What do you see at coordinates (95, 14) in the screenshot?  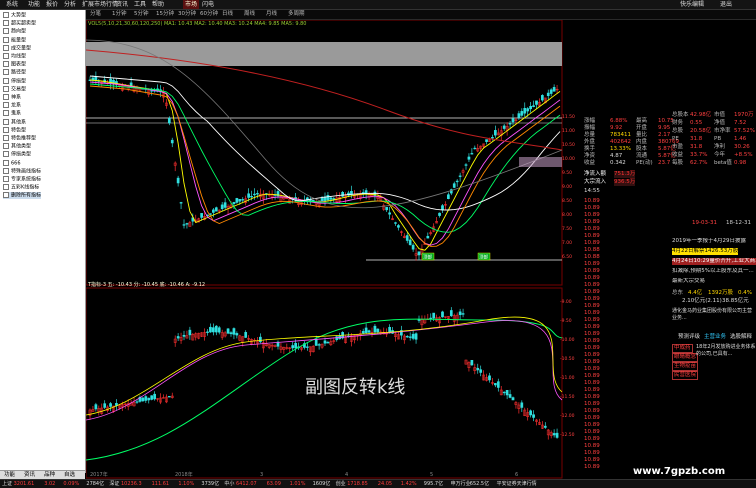 I see `period-button: 分笔` at bounding box center [95, 14].